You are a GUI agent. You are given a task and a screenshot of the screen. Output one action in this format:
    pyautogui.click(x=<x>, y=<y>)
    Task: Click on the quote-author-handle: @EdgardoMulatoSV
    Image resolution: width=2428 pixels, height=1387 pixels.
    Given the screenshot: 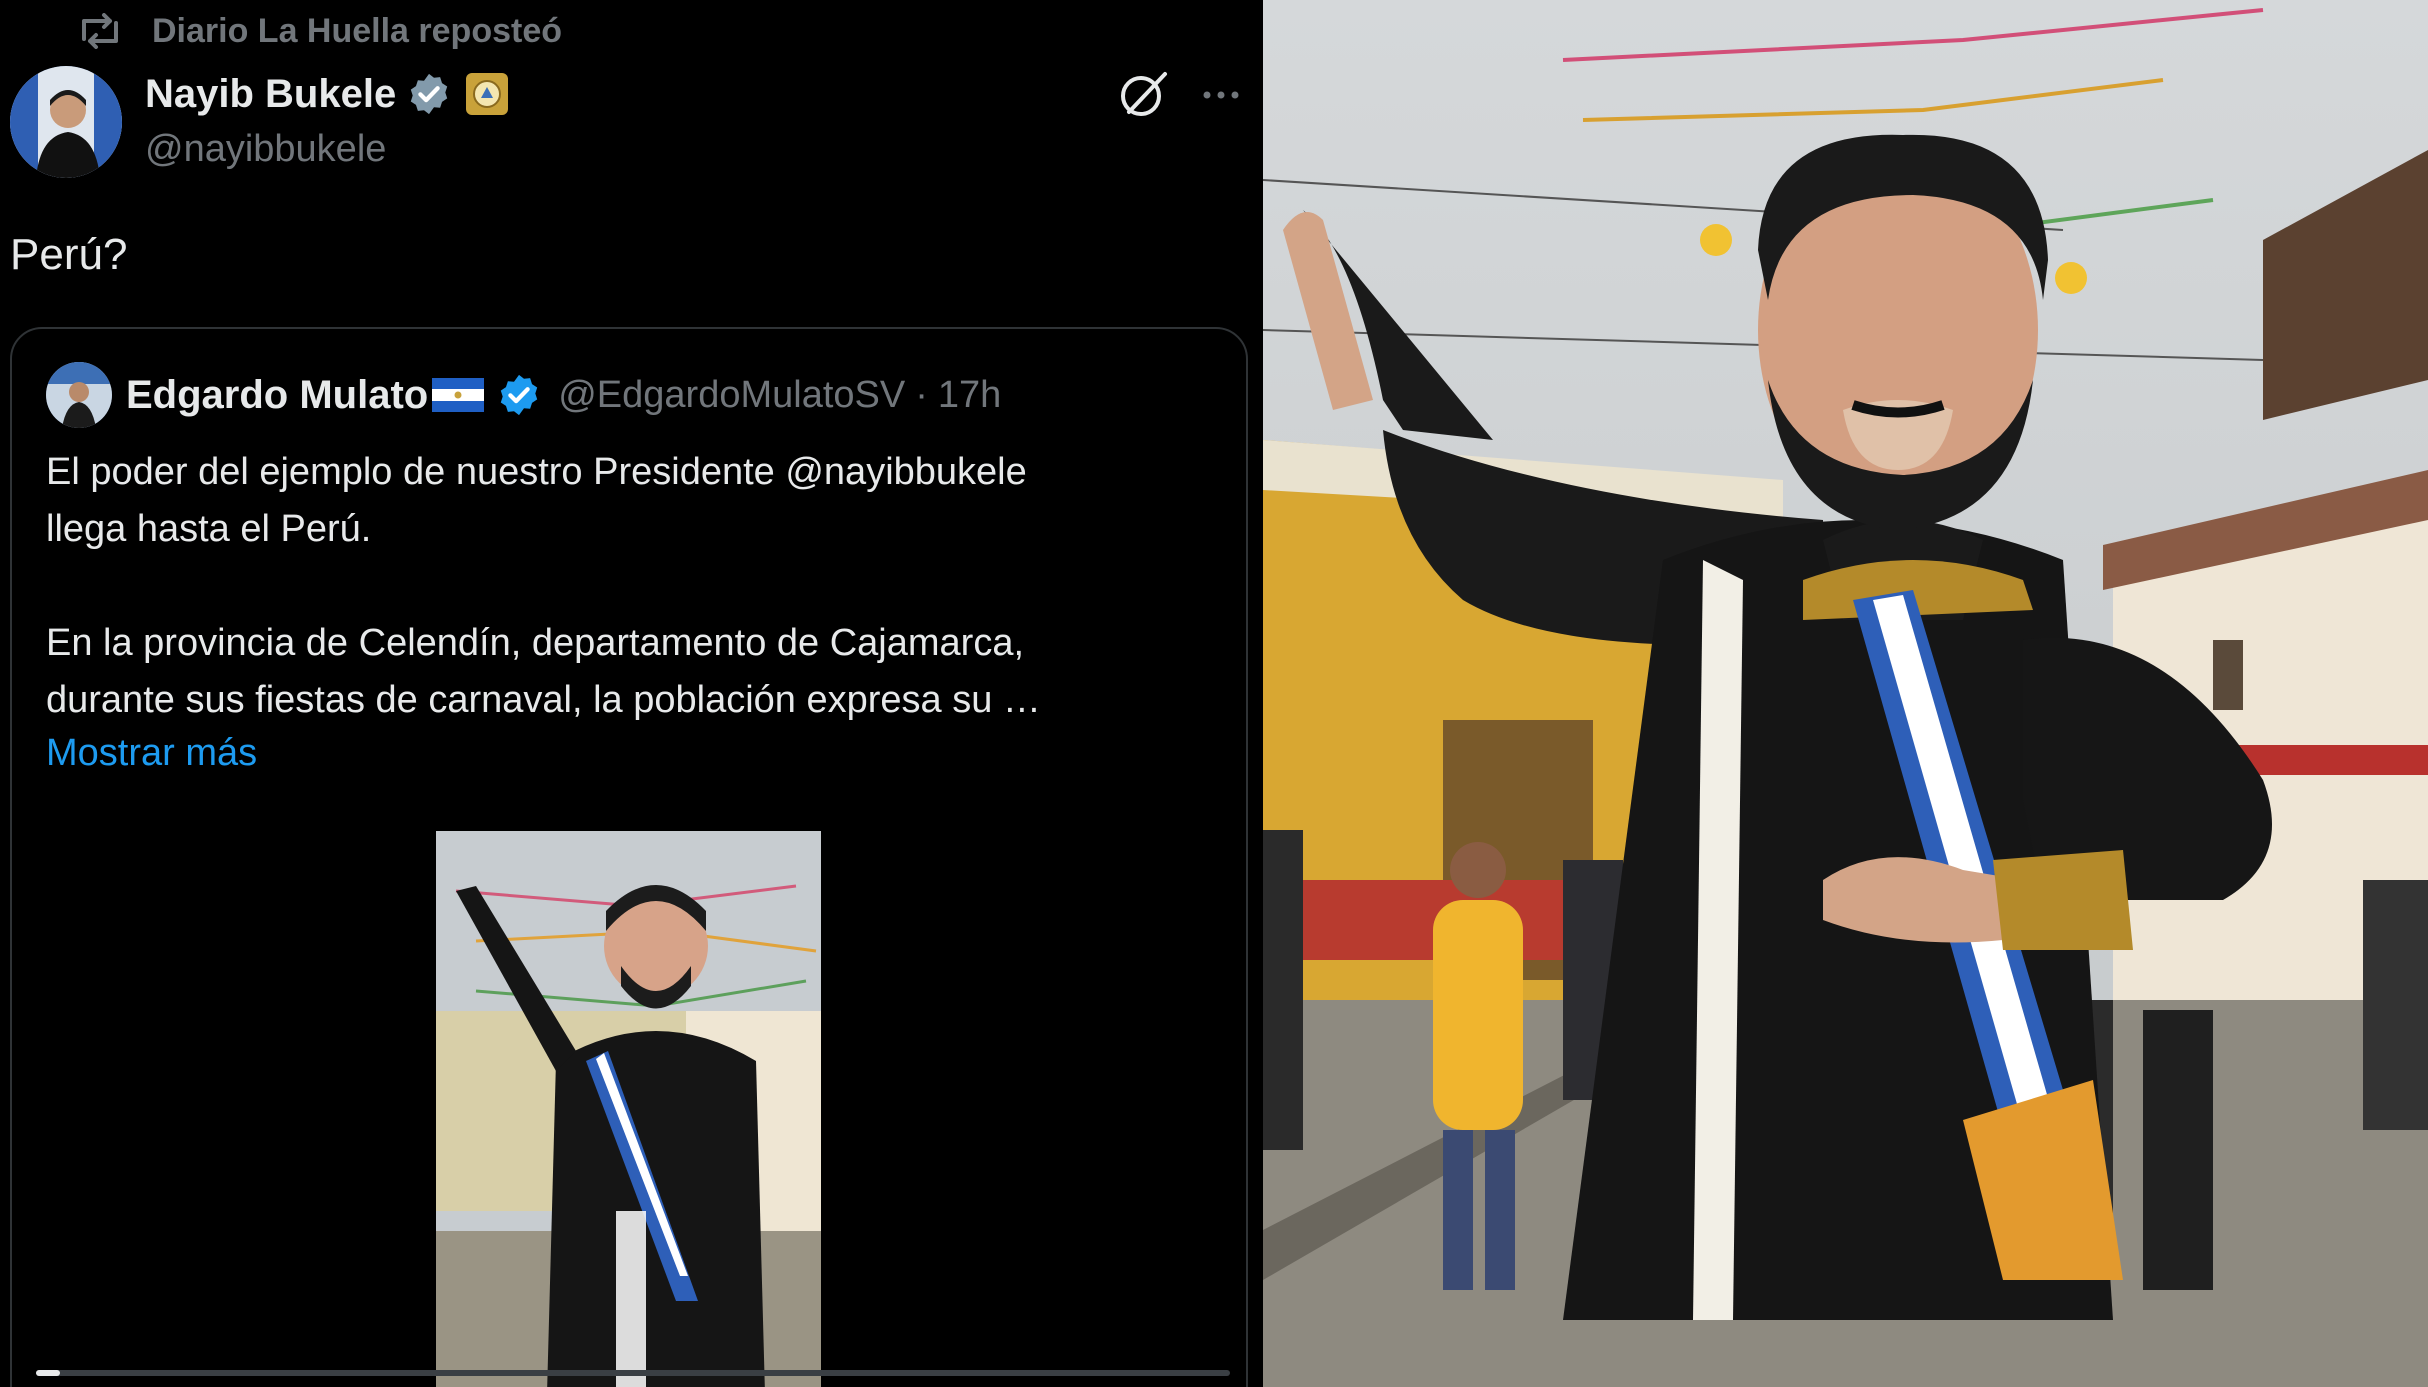 What is the action you would take?
    pyautogui.click(x=731, y=395)
    